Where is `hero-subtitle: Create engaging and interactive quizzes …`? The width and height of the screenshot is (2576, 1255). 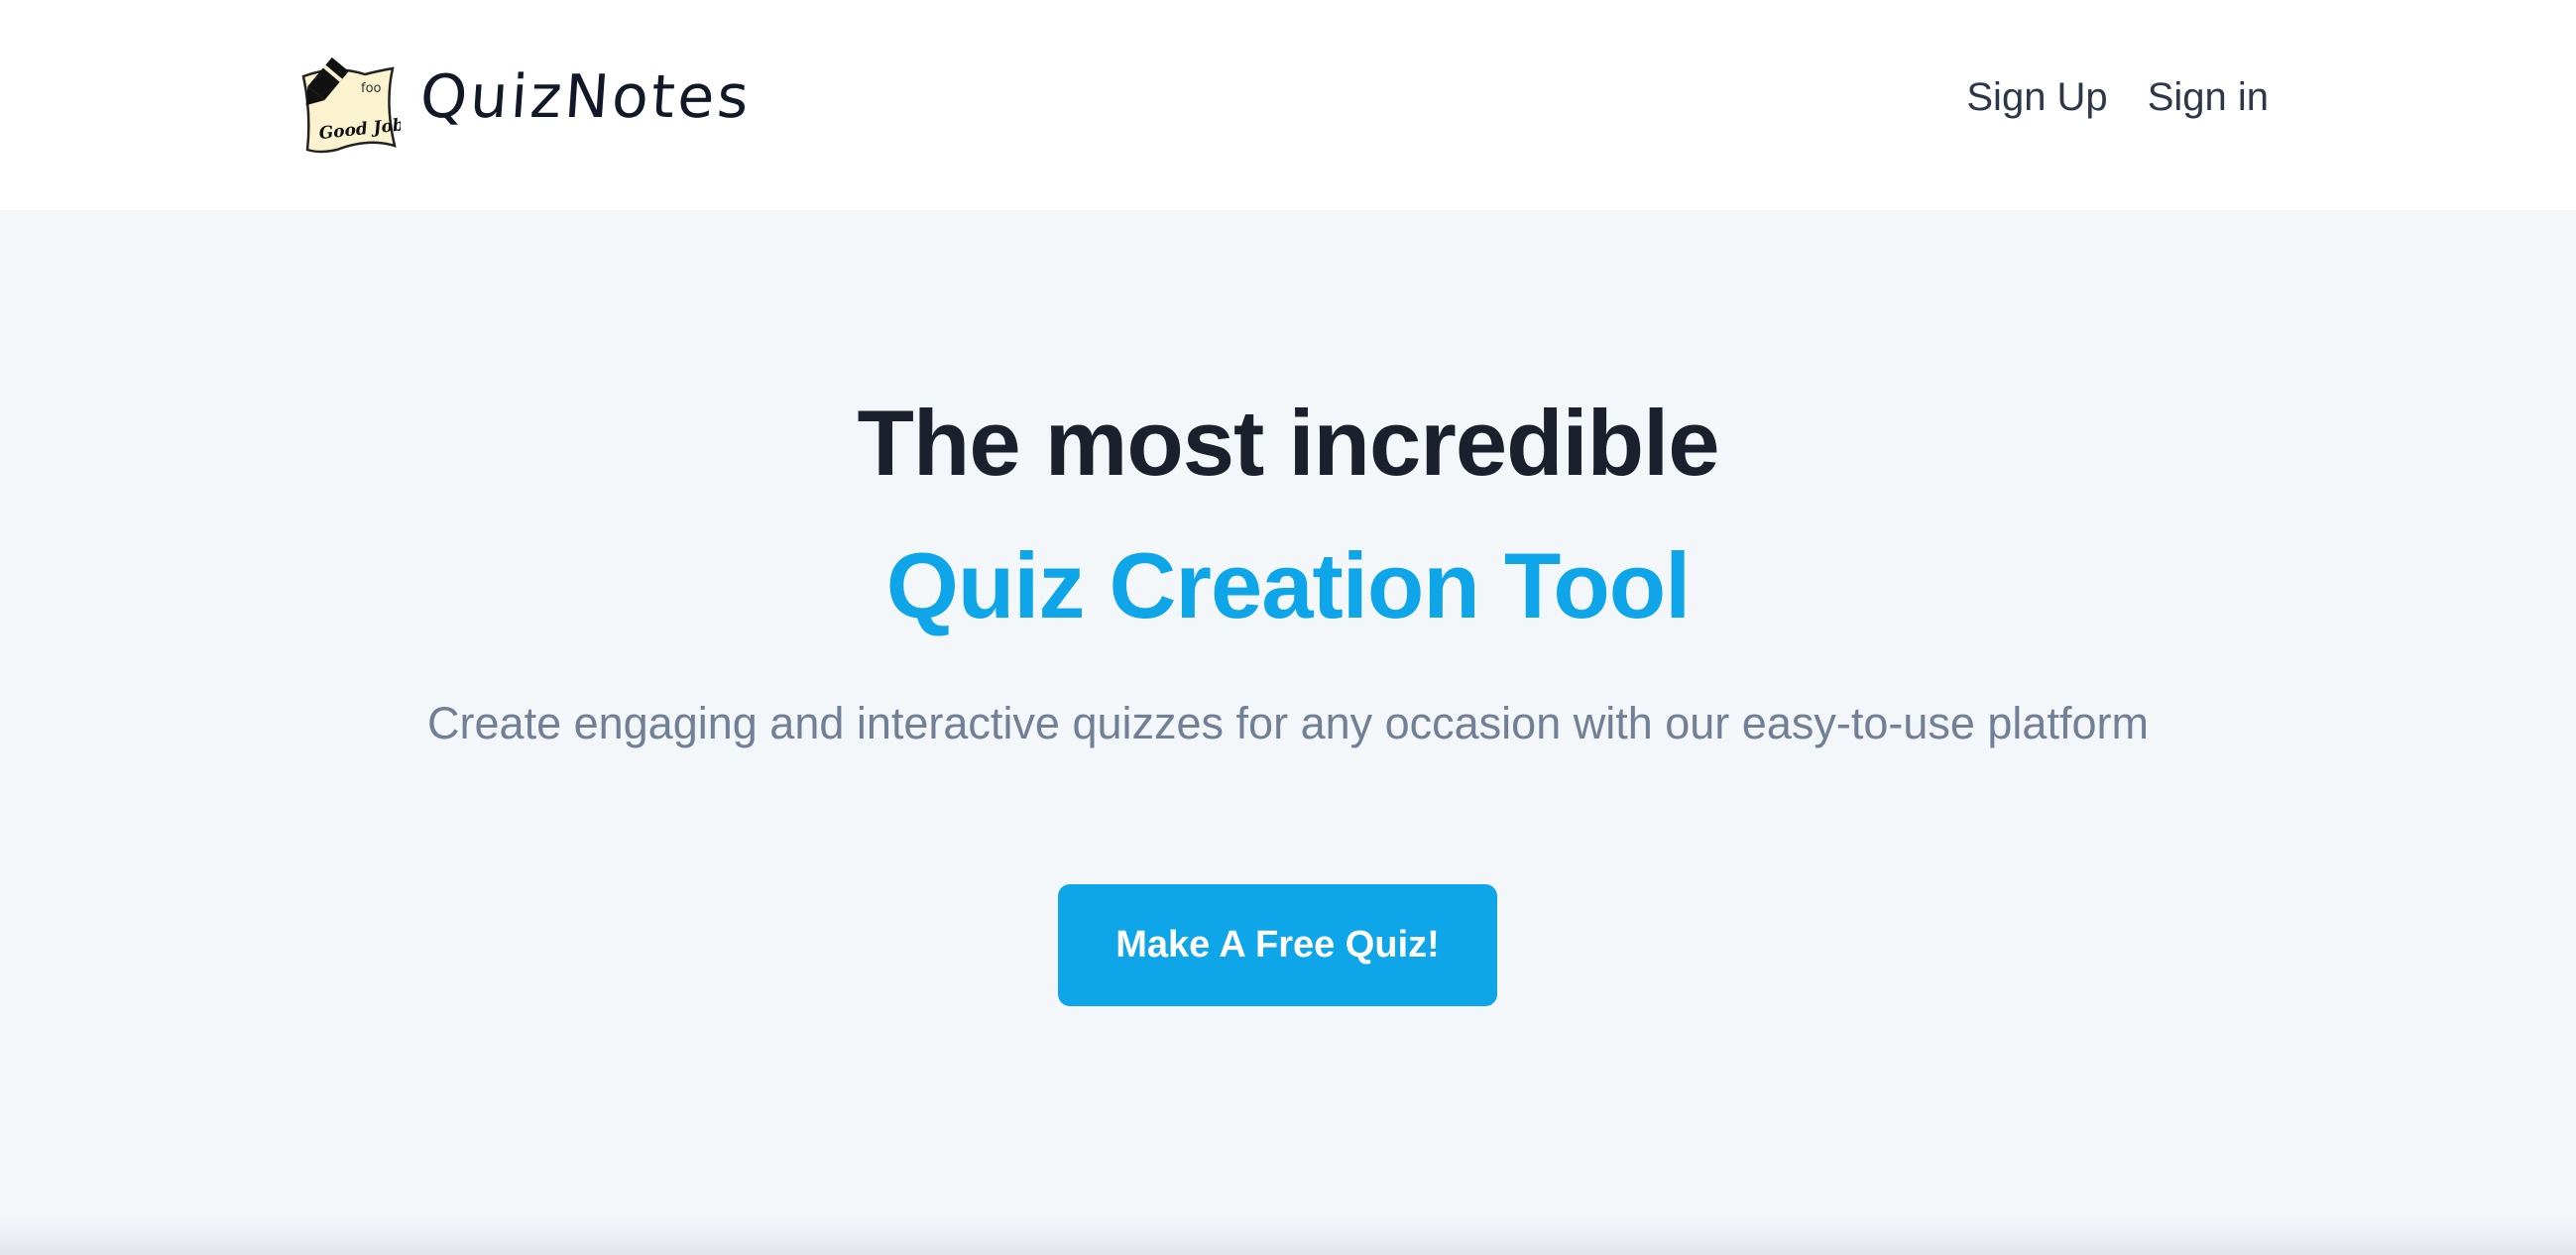
hero-subtitle: Create engaging and interactive quizzes … is located at coordinates (1288, 723).